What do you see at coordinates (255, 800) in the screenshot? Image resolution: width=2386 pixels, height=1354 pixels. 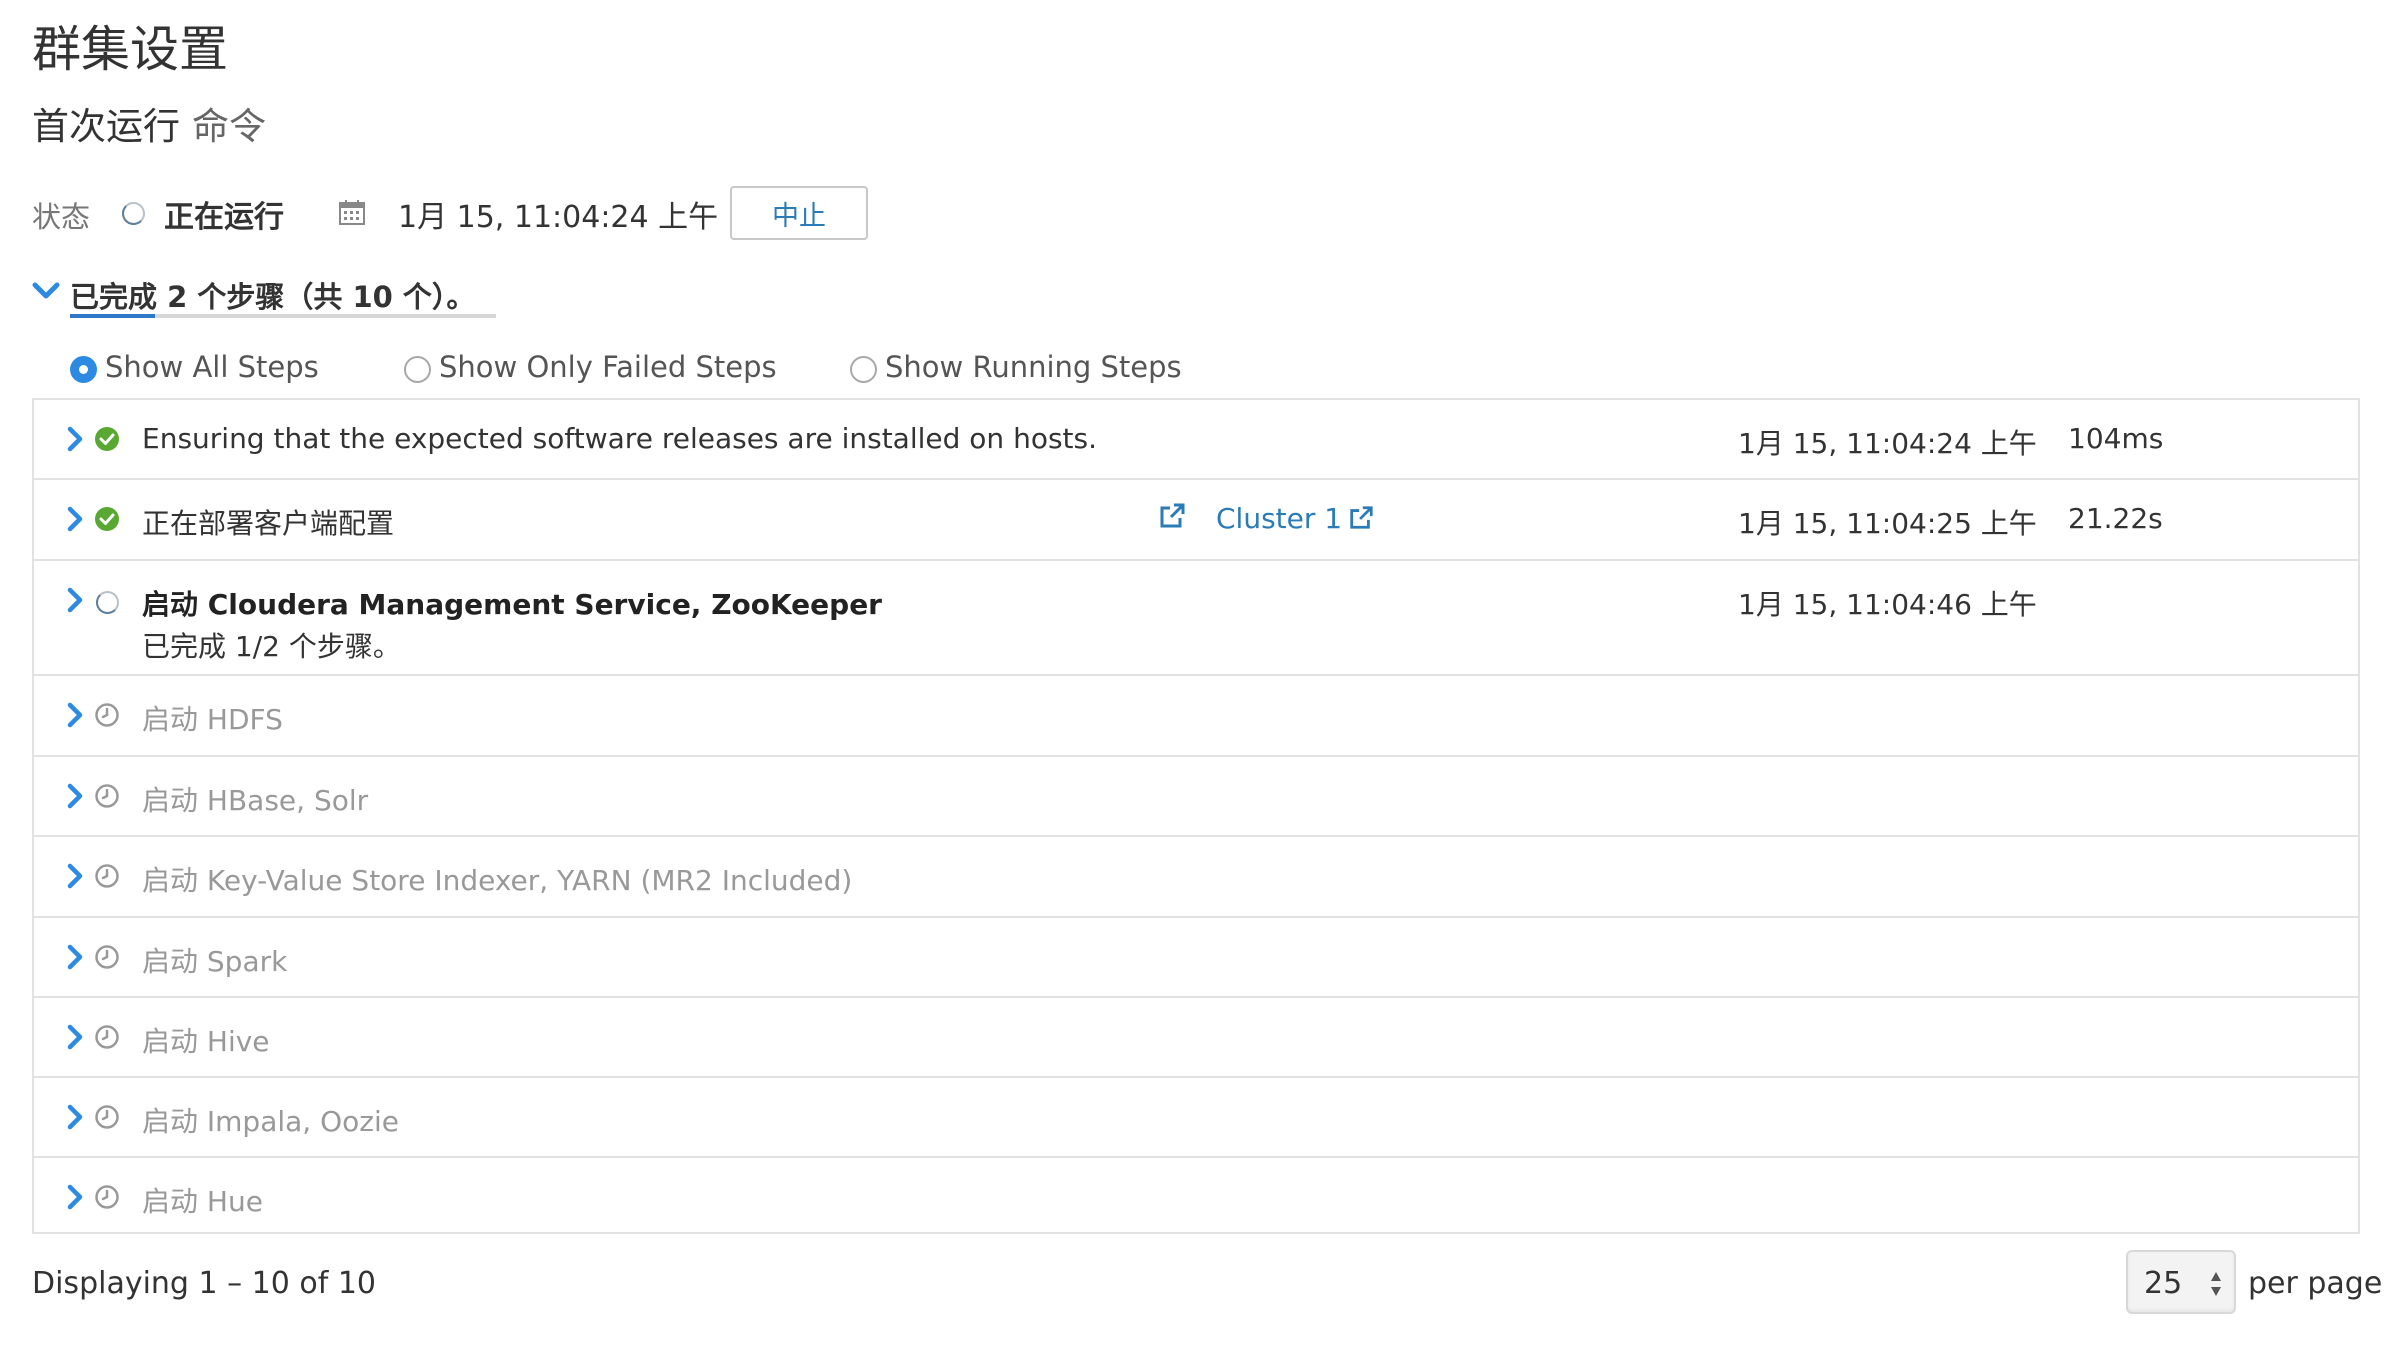 I see `step-name: 启动 HBase, Solr` at bounding box center [255, 800].